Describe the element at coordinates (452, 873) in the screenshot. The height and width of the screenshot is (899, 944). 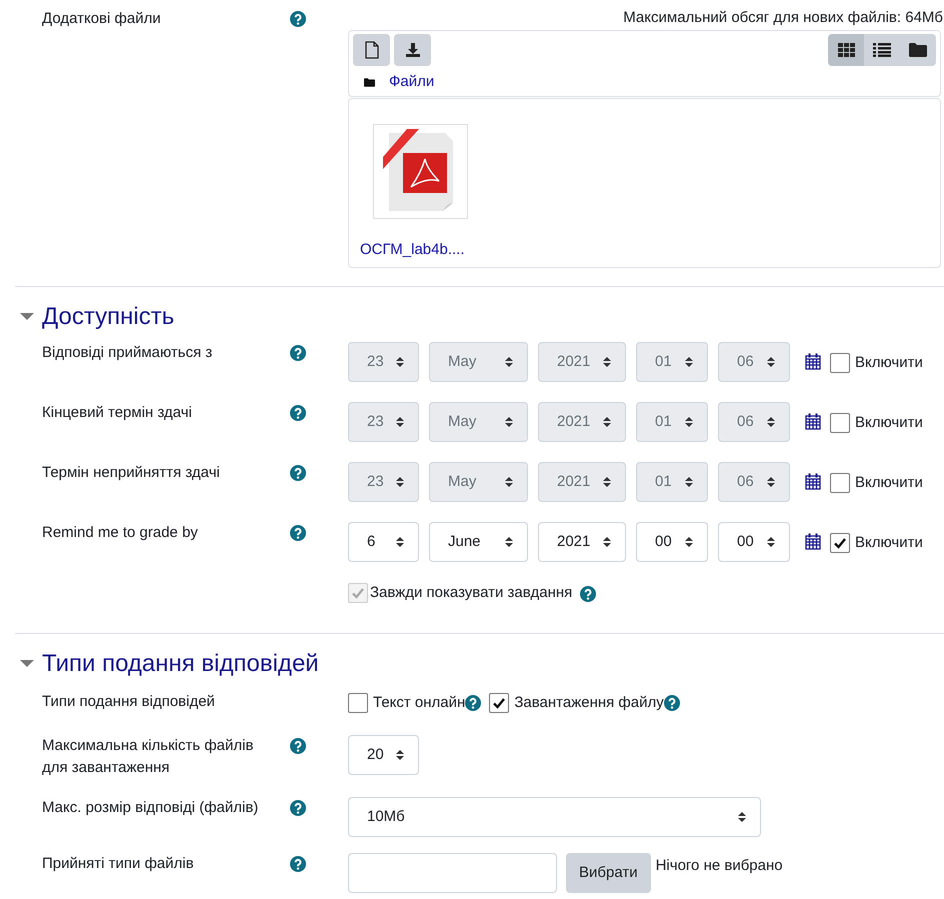
I see `file-types-field` at that location.